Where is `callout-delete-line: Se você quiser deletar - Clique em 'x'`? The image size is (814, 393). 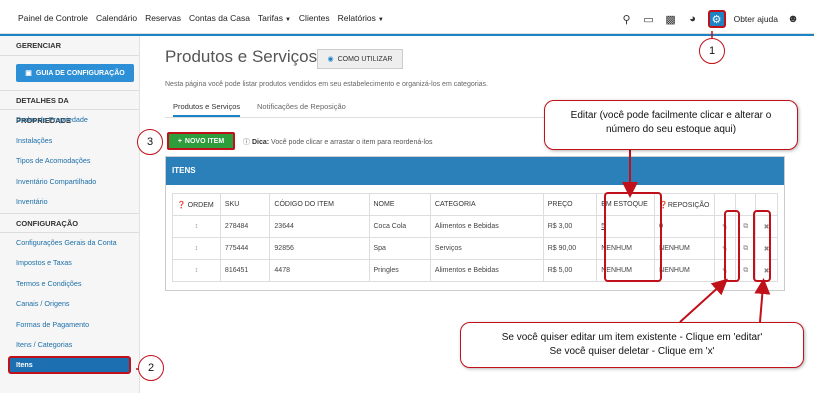 callout-delete-line: Se você quiser deletar - Clique em 'x' is located at coordinates (632, 351).